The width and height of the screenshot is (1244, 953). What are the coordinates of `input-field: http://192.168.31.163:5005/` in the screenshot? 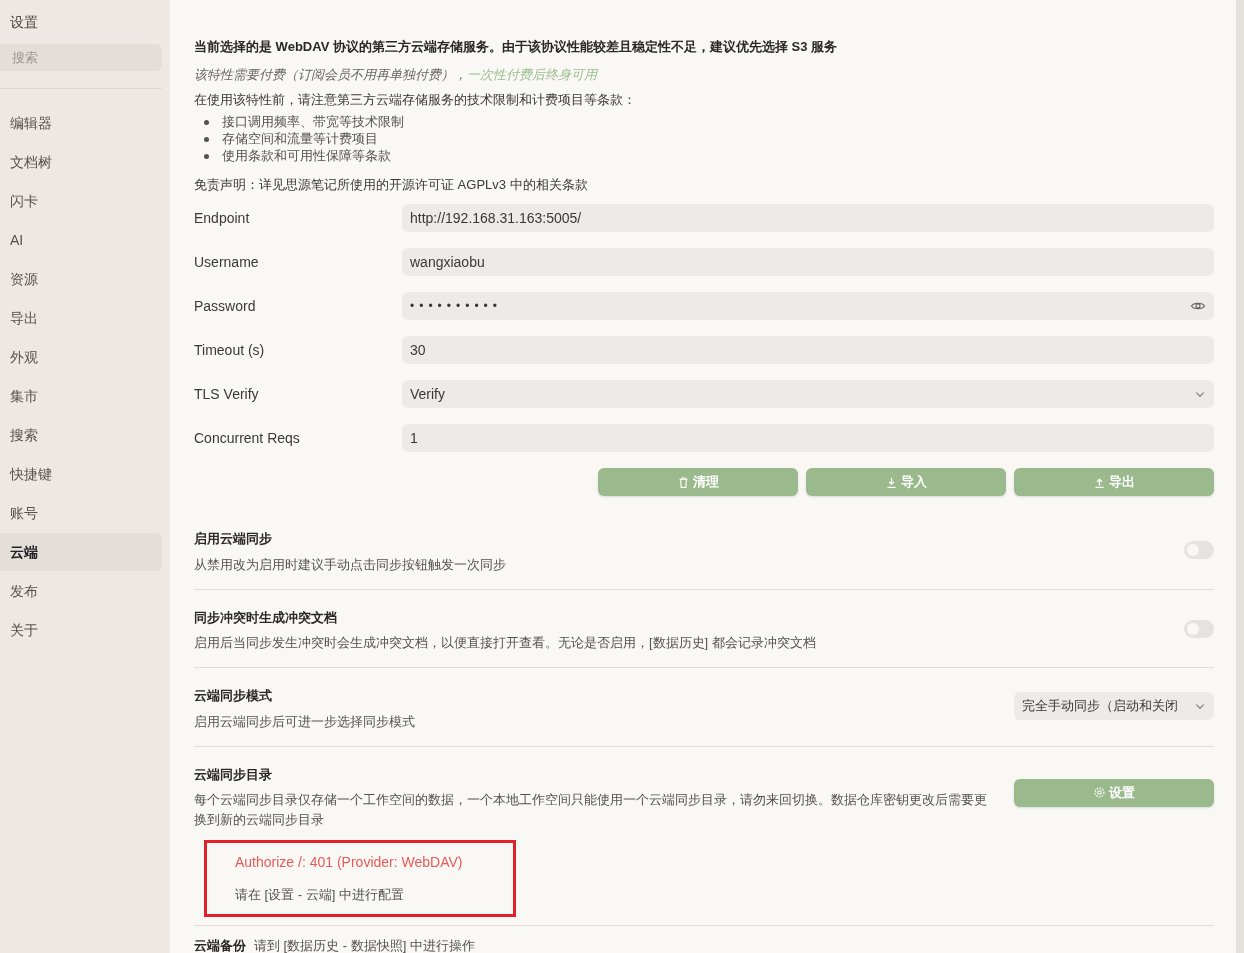 It's located at (808, 218).